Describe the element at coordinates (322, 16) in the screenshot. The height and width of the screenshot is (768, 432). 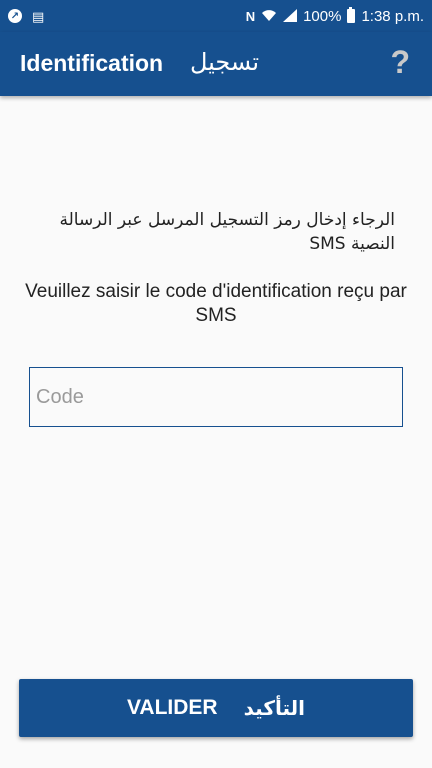
I see `battery-percent: 100%` at that location.